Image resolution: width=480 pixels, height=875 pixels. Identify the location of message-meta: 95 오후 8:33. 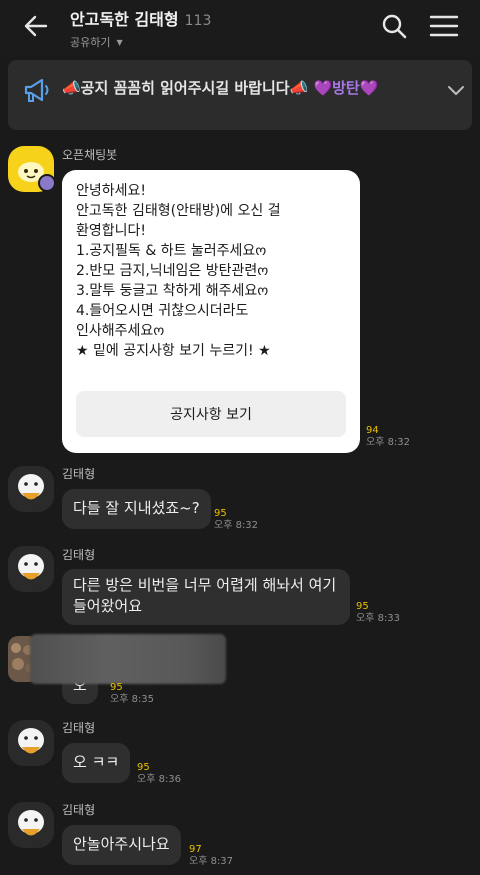
(378, 613).